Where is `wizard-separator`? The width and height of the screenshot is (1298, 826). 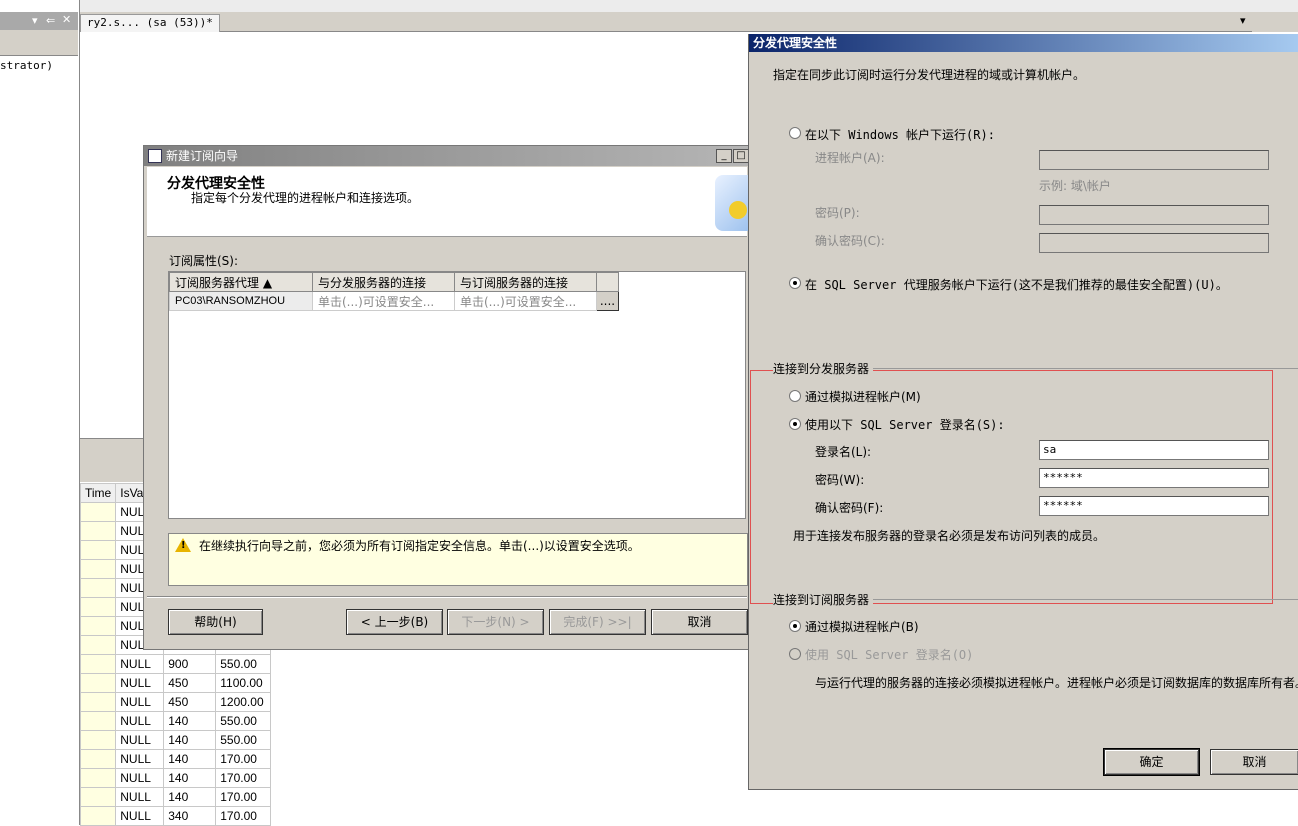 wizard-separator is located at coordinates (447, 597).